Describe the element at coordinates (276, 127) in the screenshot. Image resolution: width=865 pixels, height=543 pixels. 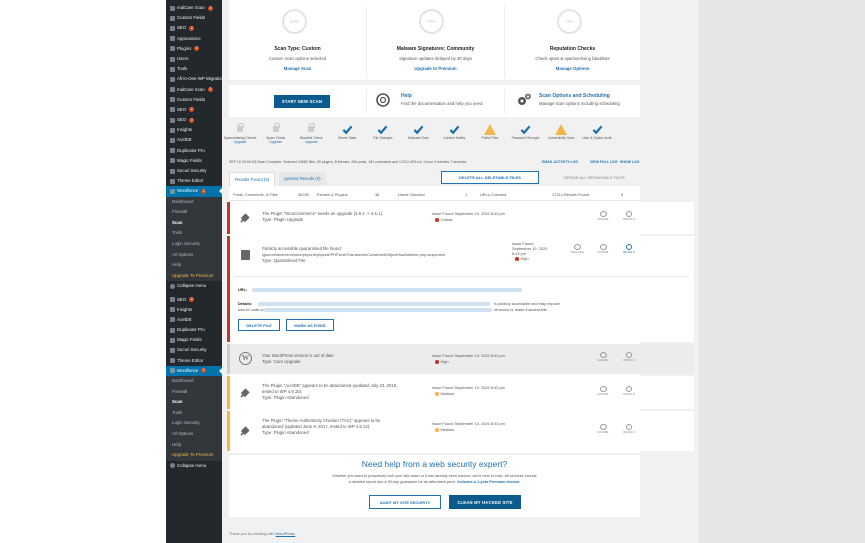
I see `lock-icon` at that location.